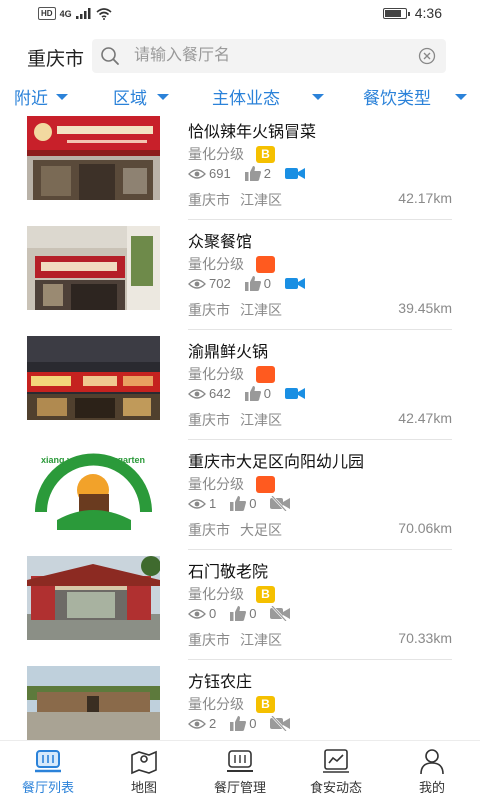 The image size is (480, 800). I want to click on likes-count: 2, so click(267, 173).